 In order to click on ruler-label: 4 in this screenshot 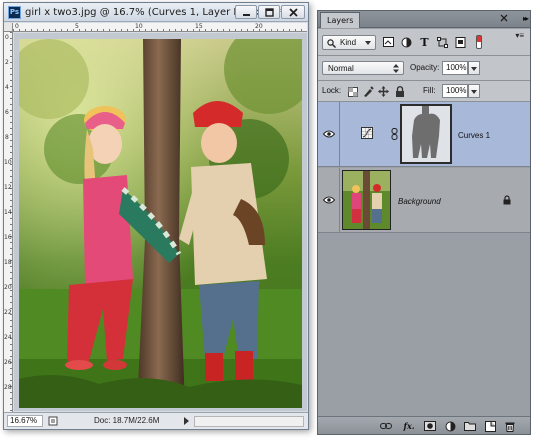, I will do `click(7, 87)`.